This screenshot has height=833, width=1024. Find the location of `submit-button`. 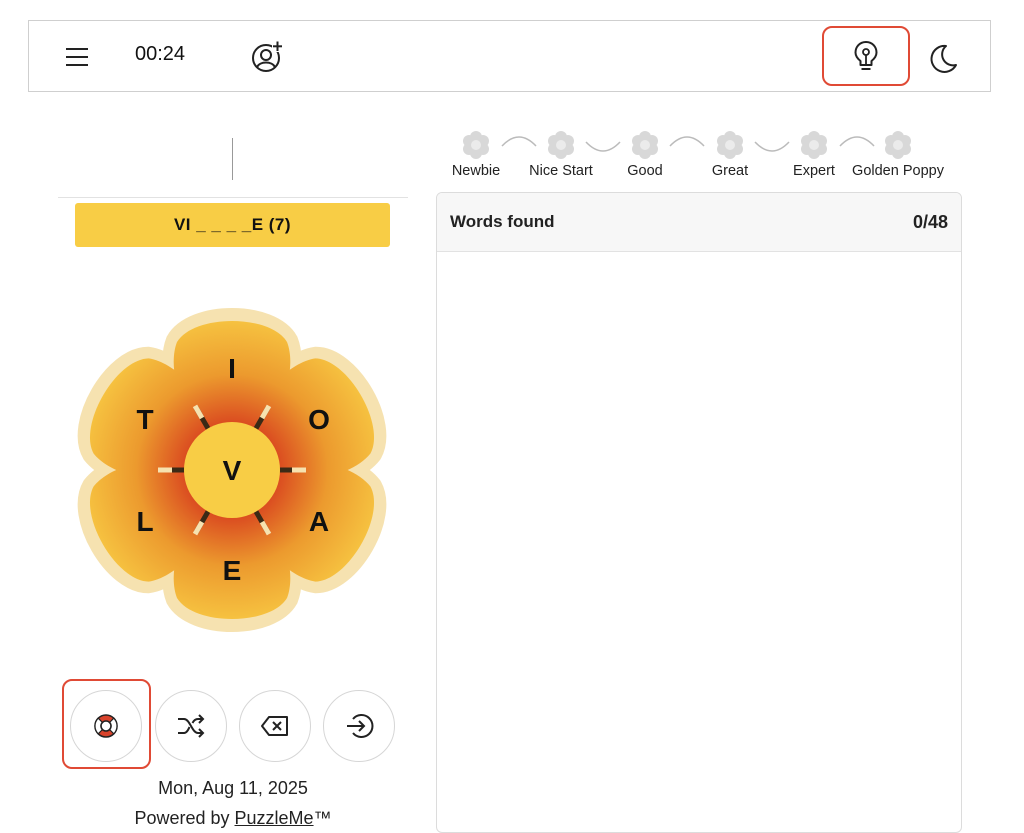

submit-button is located at coordinates (359, 726).